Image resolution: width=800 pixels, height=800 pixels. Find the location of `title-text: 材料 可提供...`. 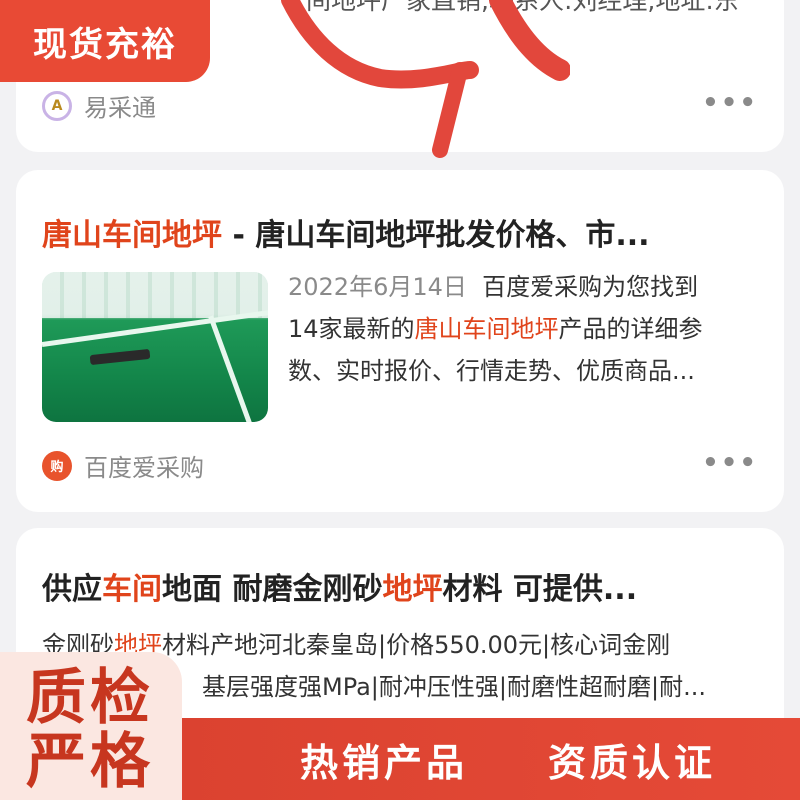

title-text: 材料 可提供... is located at coordinates (540, 589).